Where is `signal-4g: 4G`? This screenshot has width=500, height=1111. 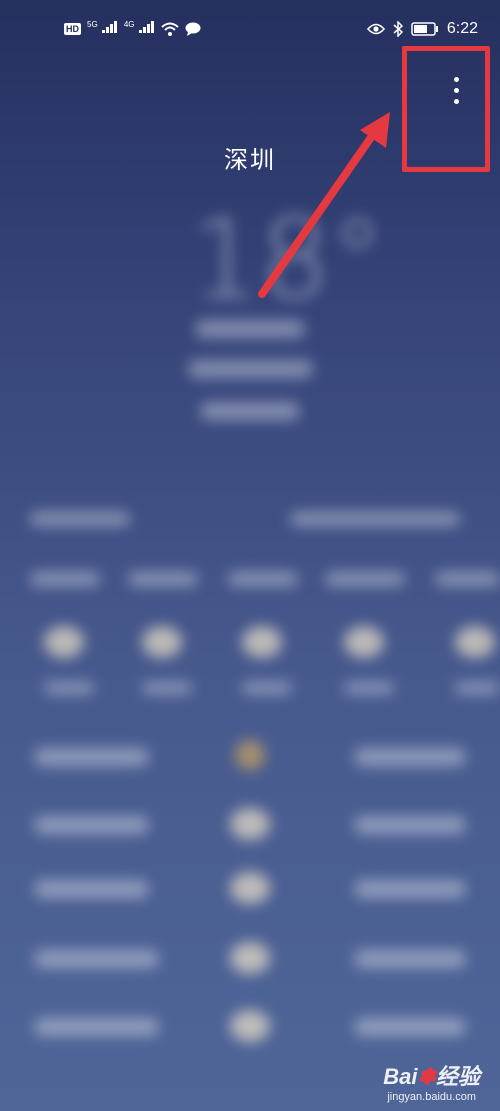 signal-4g: 4G is located at coordinates (139, 28).